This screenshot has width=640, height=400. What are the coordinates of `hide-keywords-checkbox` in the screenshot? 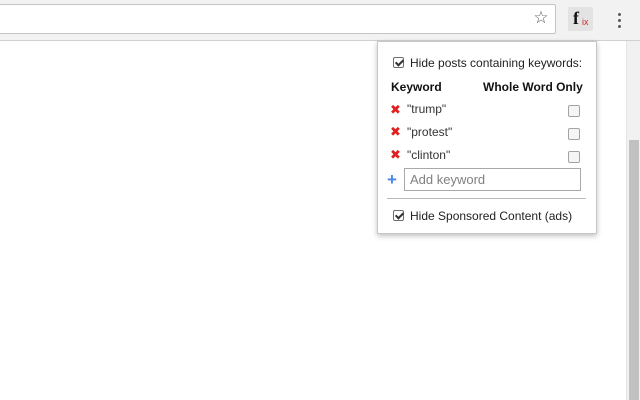 It's located at (398, 62).